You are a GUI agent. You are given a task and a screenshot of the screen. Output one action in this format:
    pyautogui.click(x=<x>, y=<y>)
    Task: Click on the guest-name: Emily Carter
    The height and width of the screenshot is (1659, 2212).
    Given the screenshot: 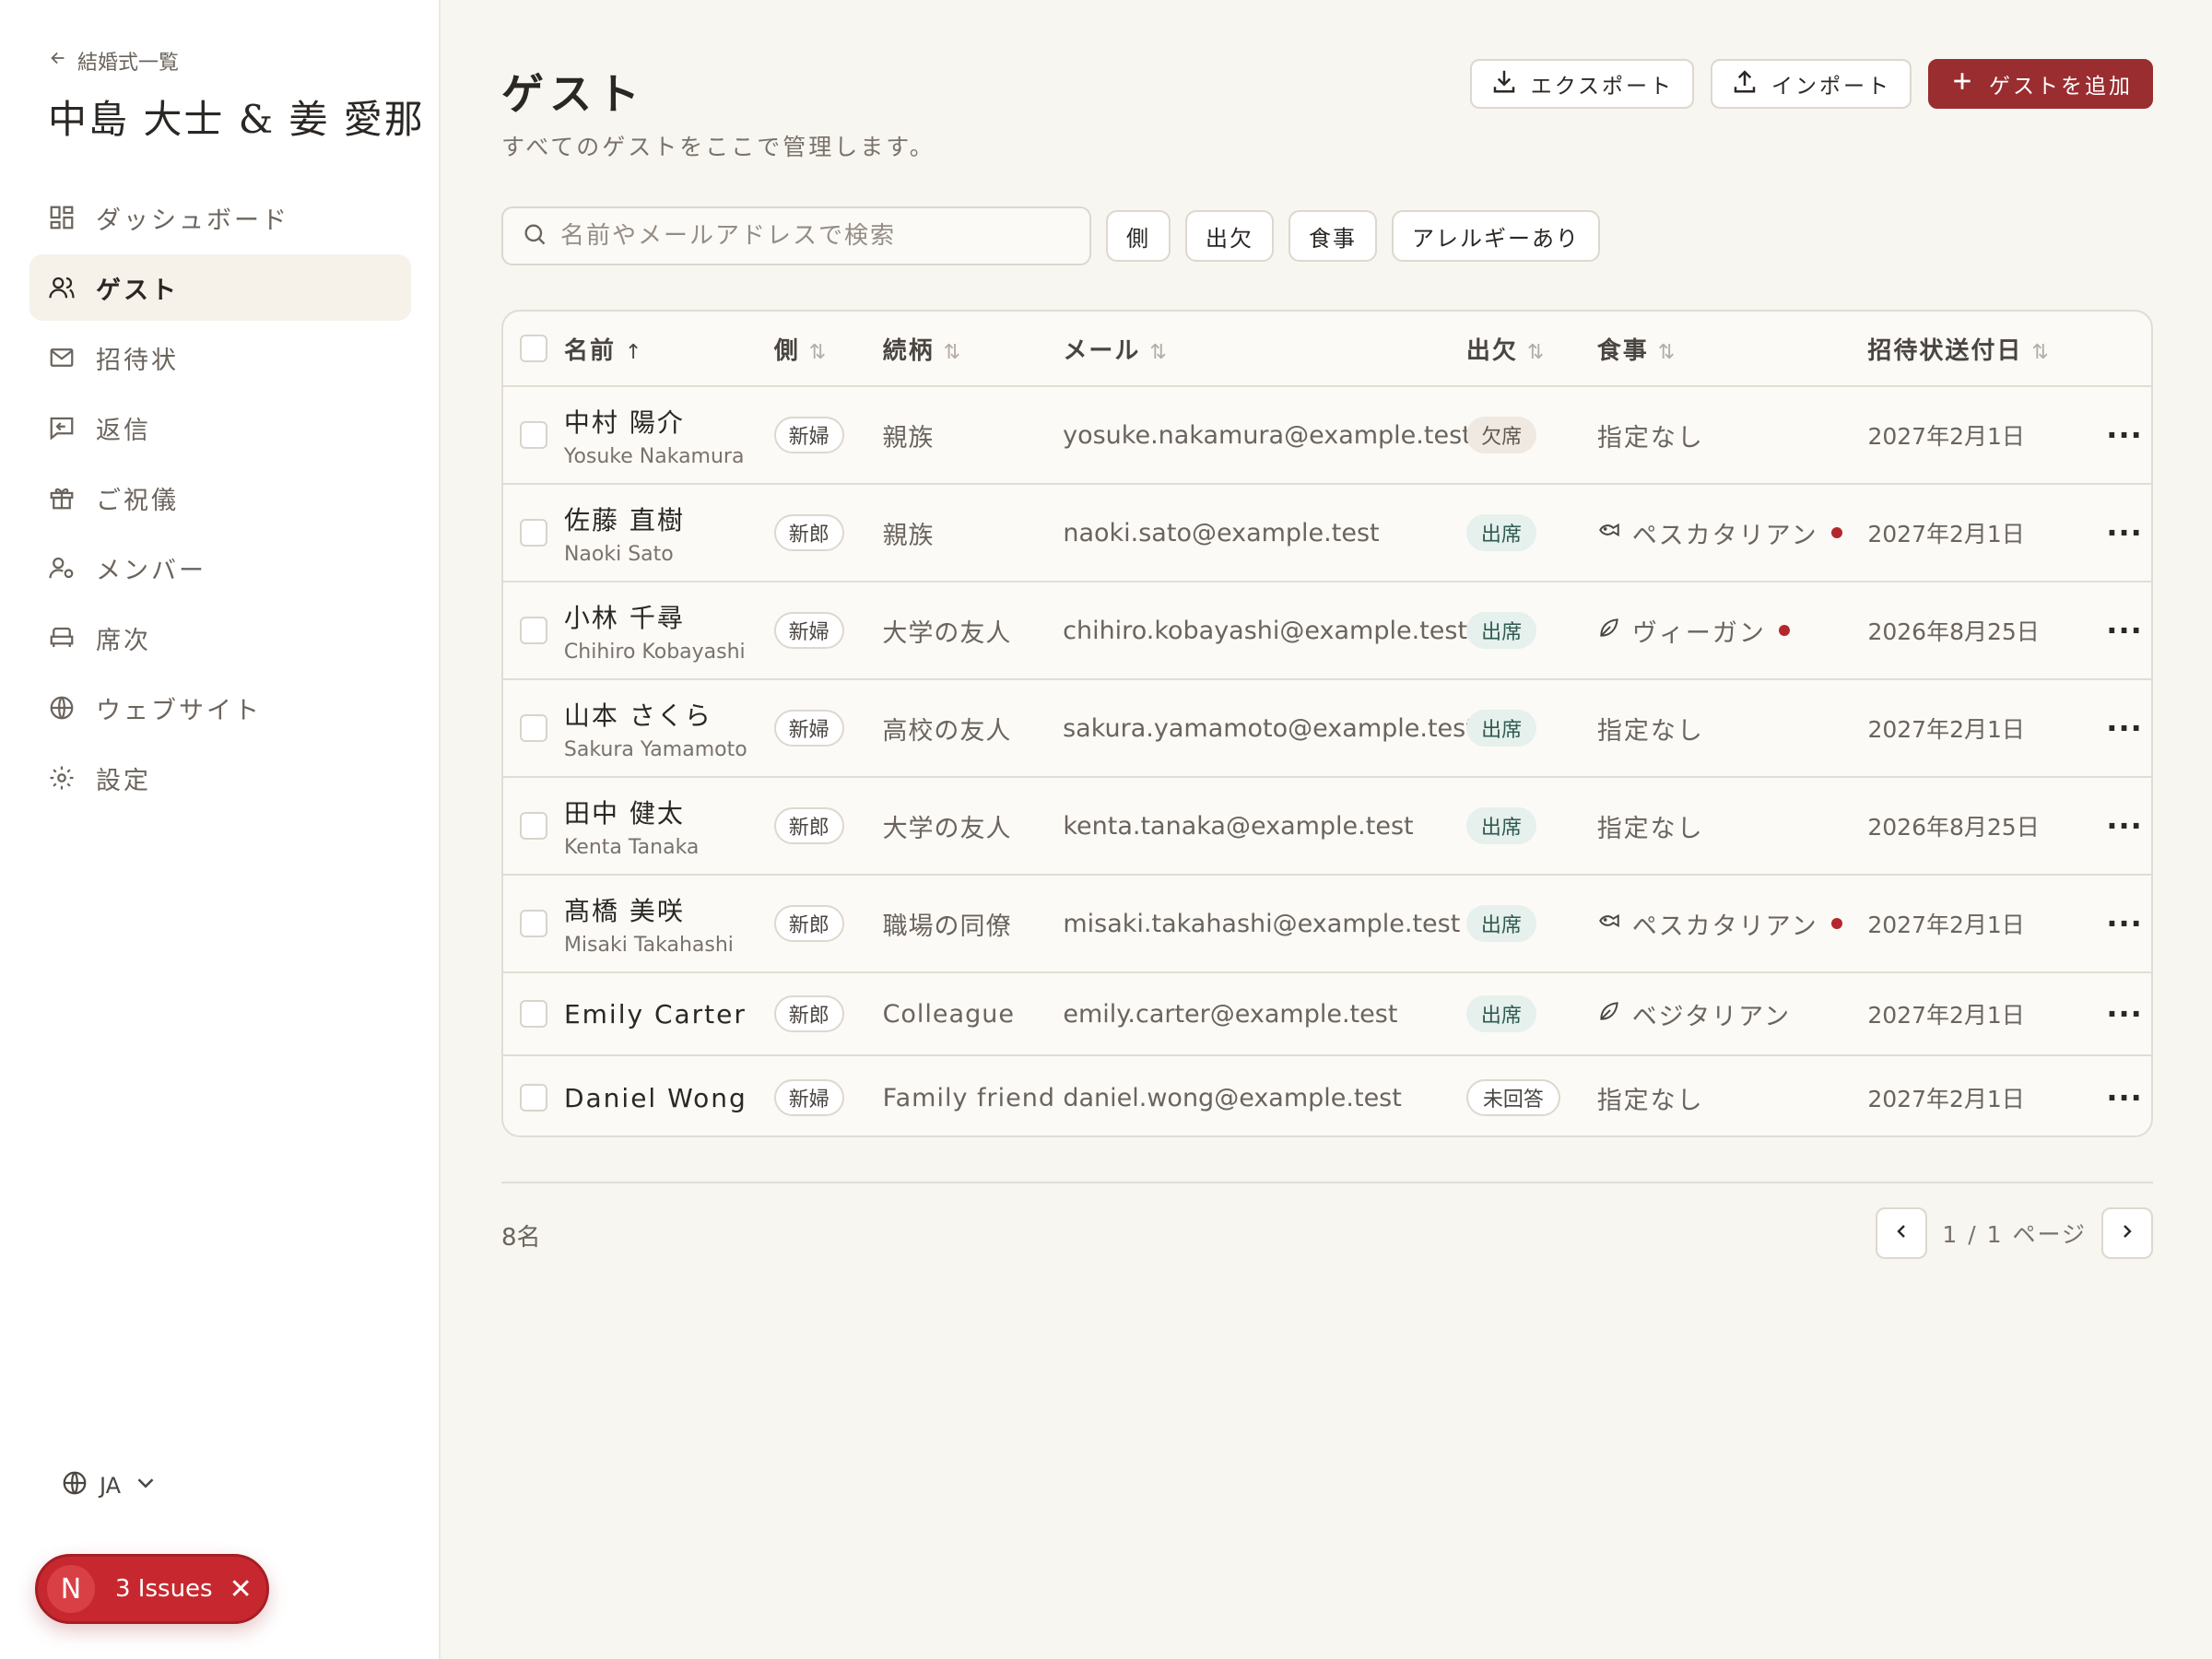 What is the action you would take?
    pyautogui.click(x=655, y=1014)
    